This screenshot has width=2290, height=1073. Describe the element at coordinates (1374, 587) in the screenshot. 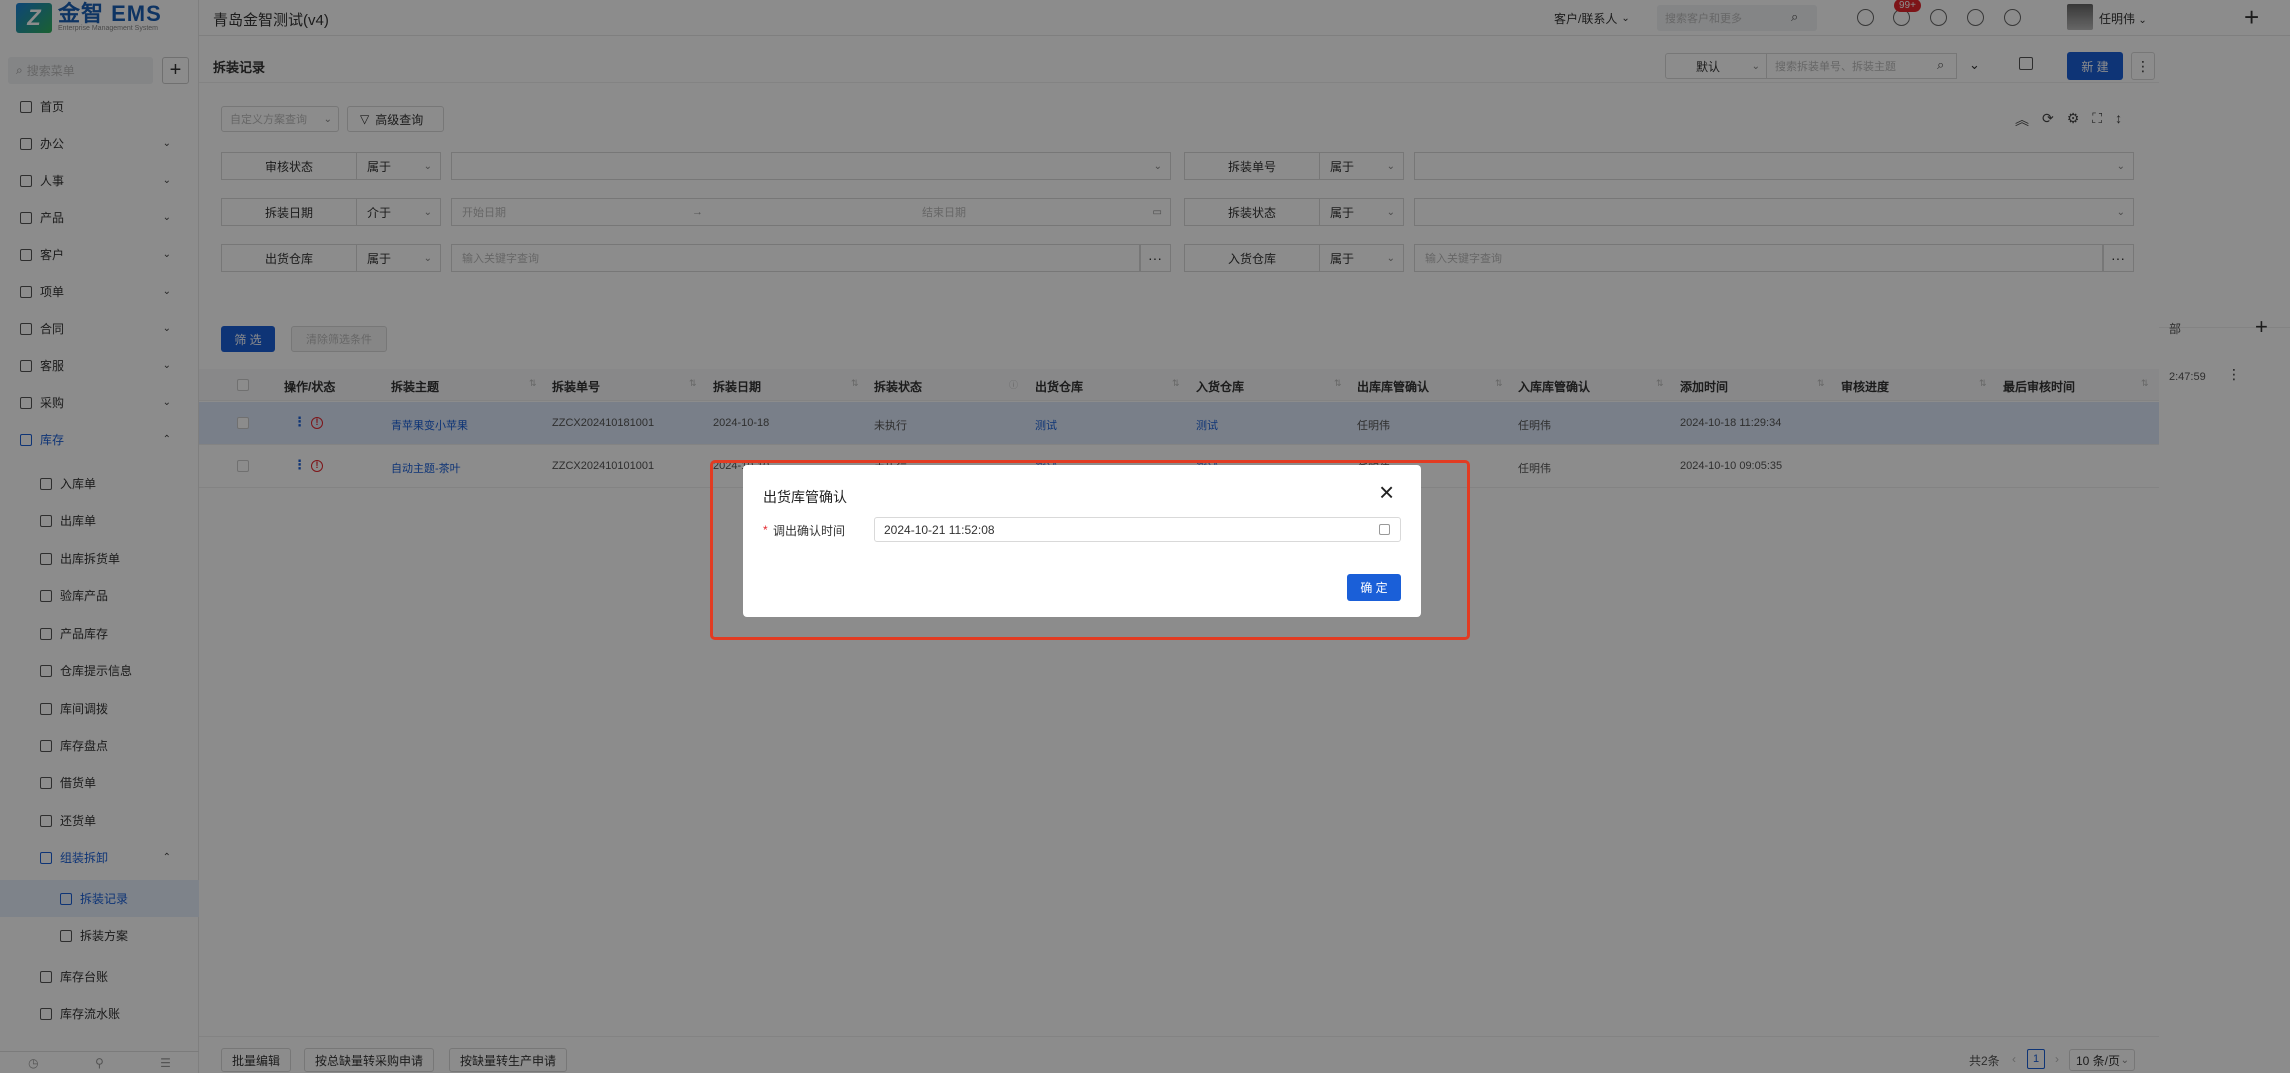

I see `confirm-button: 确 定` at that location.